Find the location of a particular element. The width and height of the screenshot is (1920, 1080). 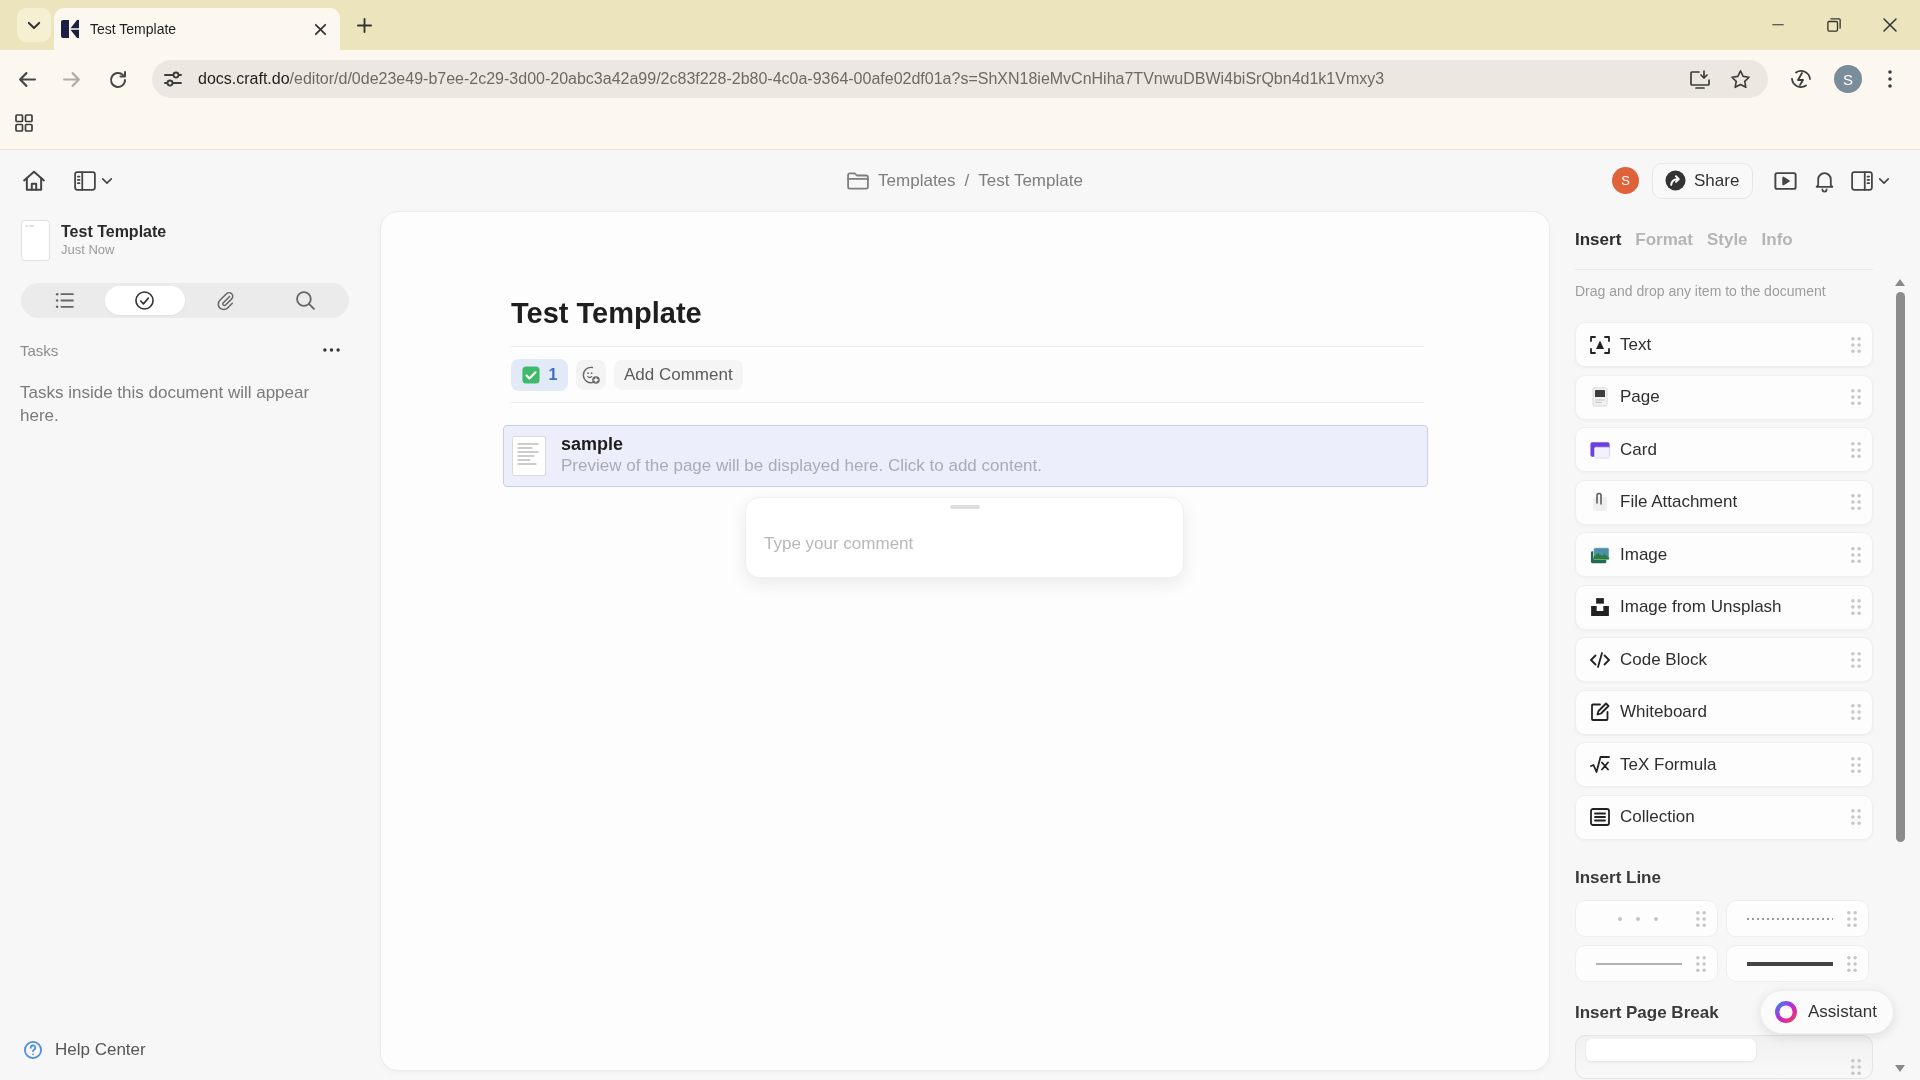

breadcrumb-link: Templates is located at coordinates (917, 180).